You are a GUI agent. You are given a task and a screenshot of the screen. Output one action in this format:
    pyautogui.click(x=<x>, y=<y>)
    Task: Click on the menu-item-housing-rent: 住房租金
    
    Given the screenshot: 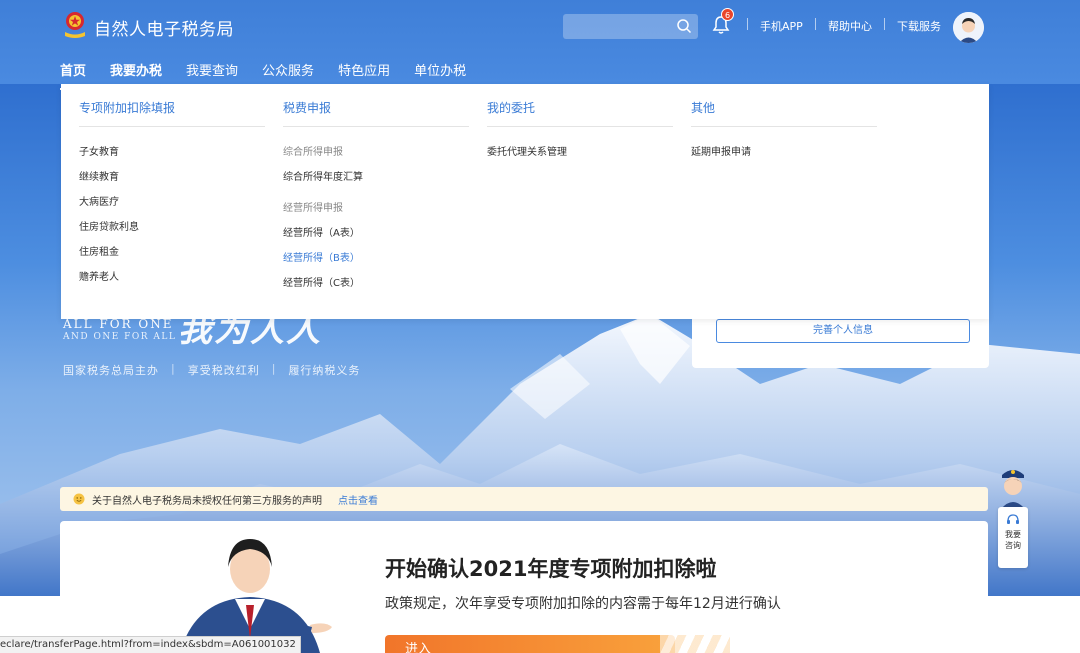 What is the action you would take?
    pyautogui.click(x=172, y=252)
    